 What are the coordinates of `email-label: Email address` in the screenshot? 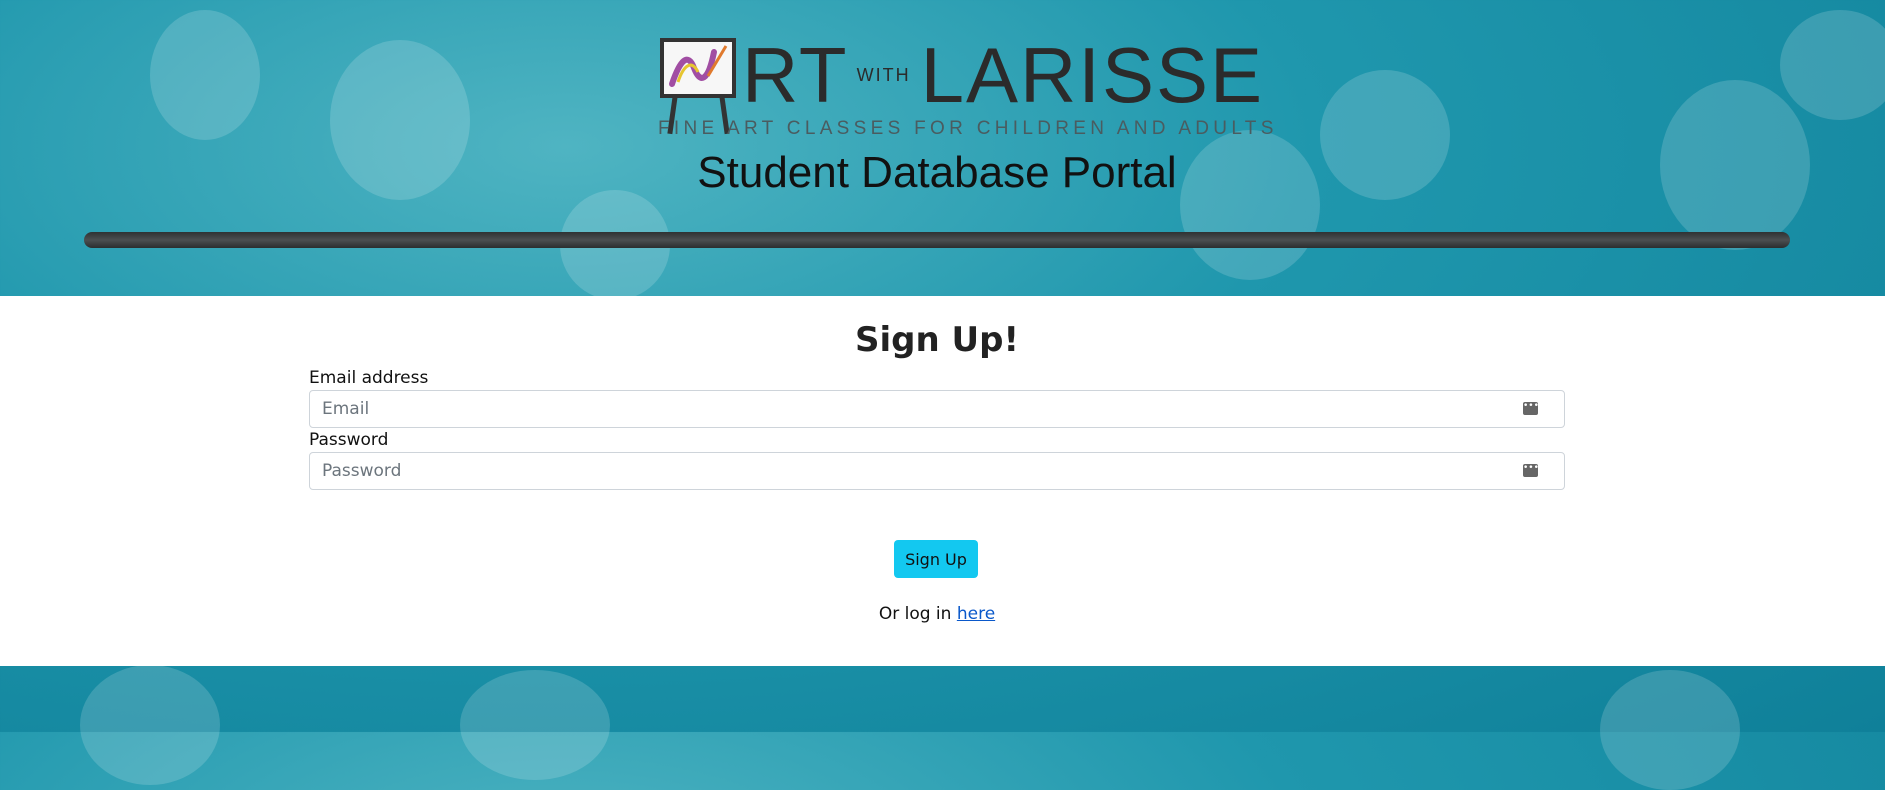 It's located at (369, 378).